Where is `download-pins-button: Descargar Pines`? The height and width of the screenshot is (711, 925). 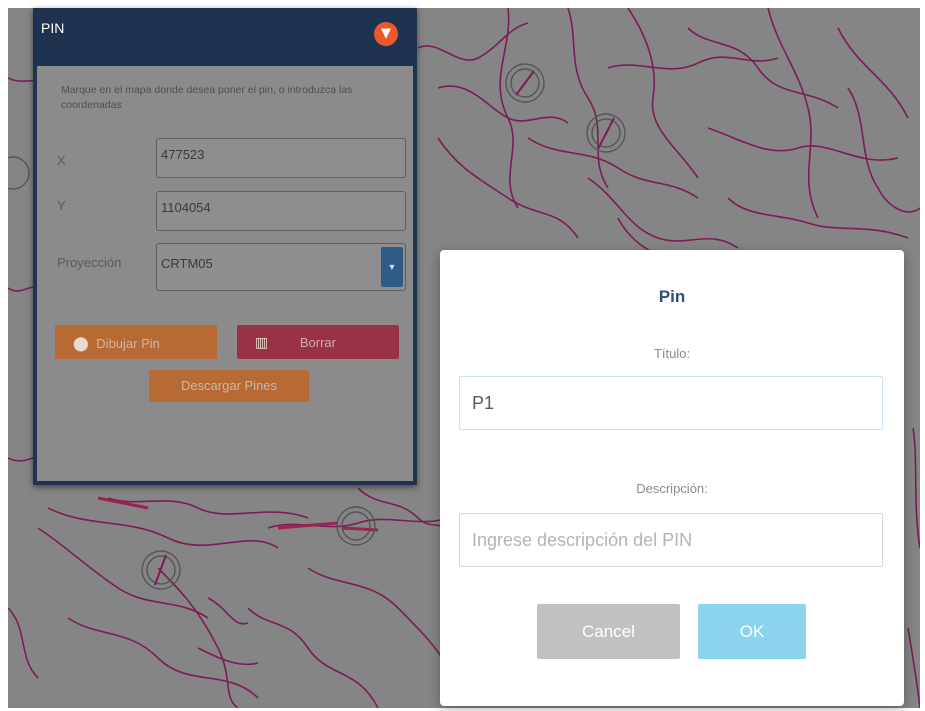 download-pins-button: Descargar Pines is located at coordinates (229, 386).